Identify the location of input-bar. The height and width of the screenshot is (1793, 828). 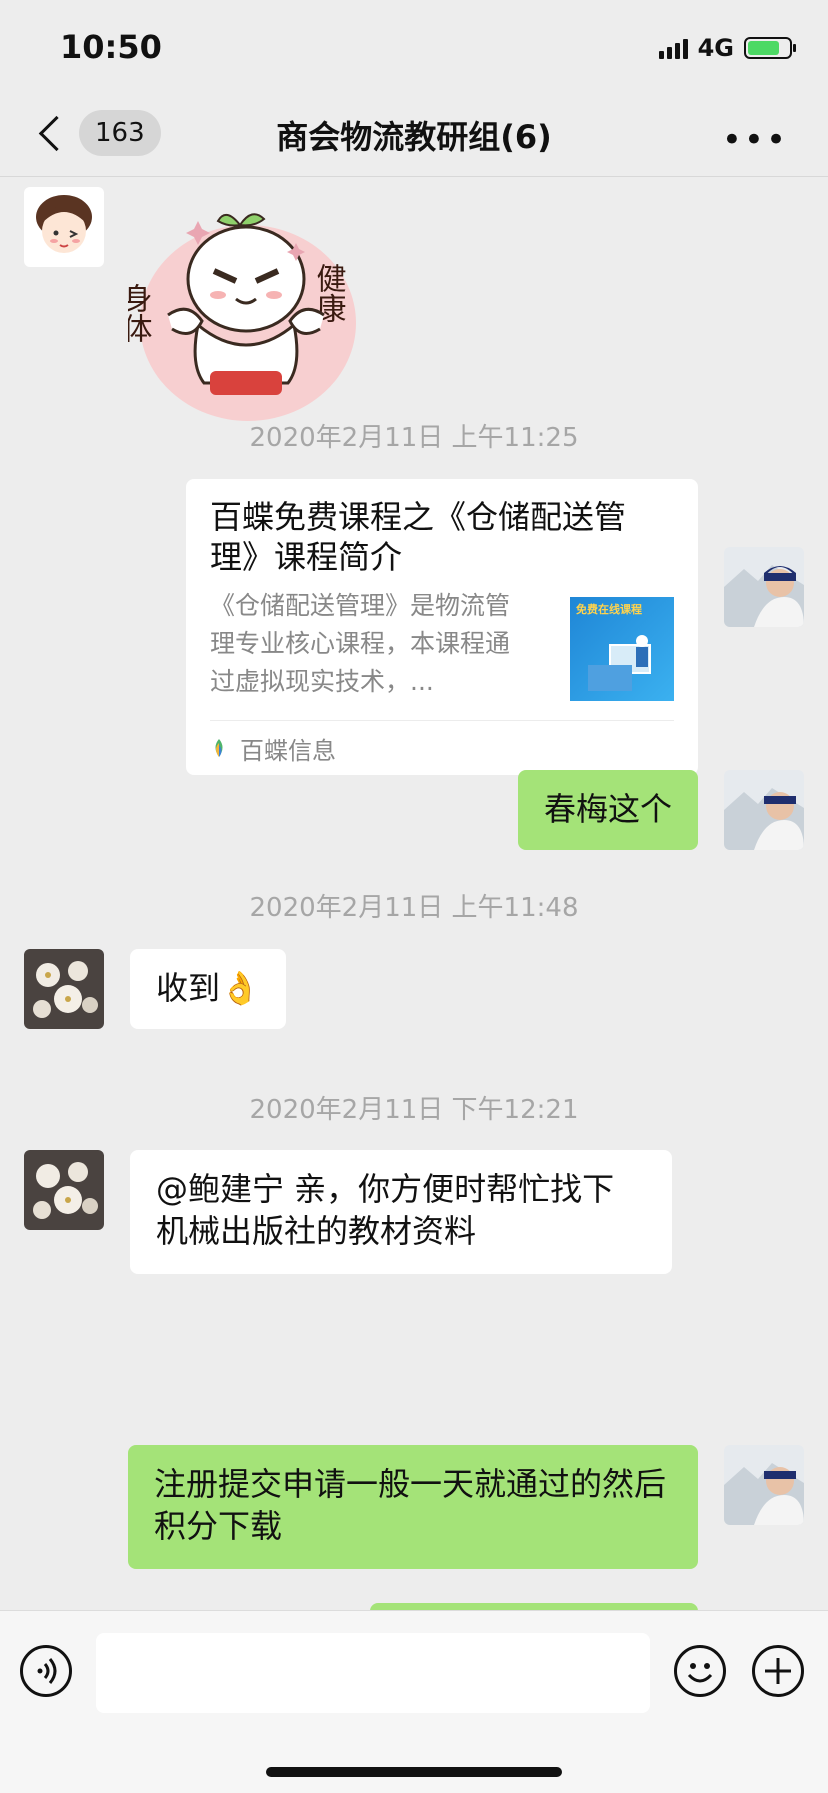
(414, 1701).